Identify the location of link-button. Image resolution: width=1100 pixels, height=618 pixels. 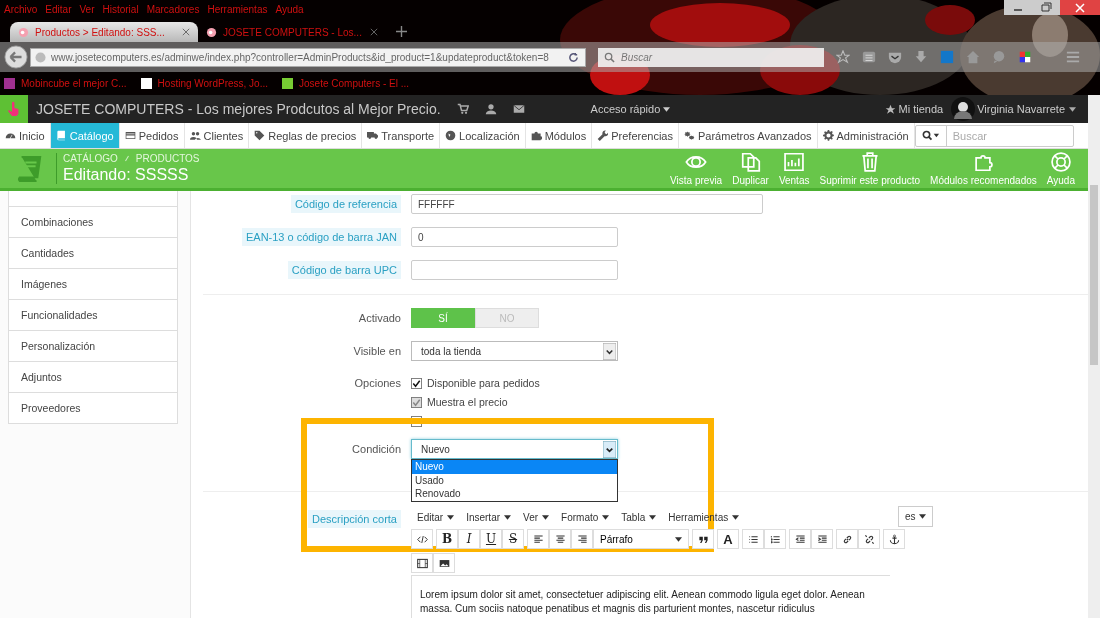
(847, 539).